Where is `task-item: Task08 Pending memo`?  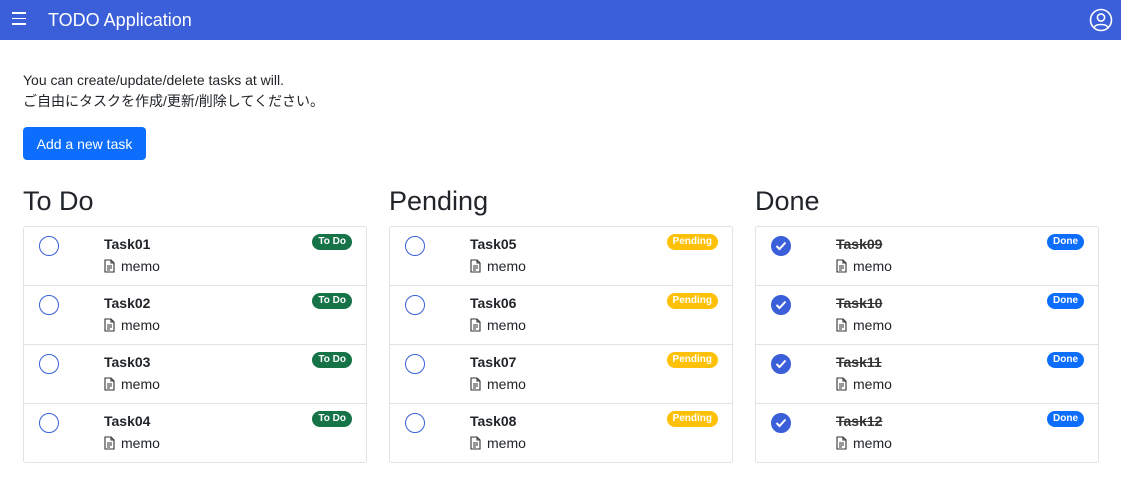
task-item: Task08 Pending memo is located at coordinates (561, 433).